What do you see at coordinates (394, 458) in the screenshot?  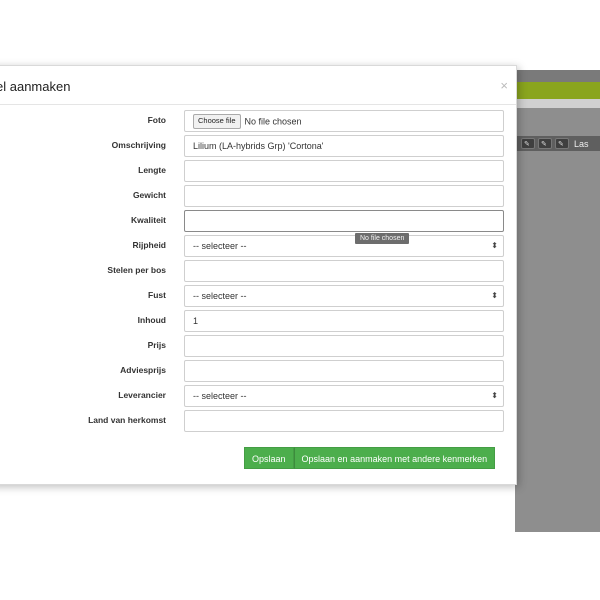 I see `save-and-create-new-button: Opslaan en aanmaken met andere kenmerken` at bounding box center [394, 458].